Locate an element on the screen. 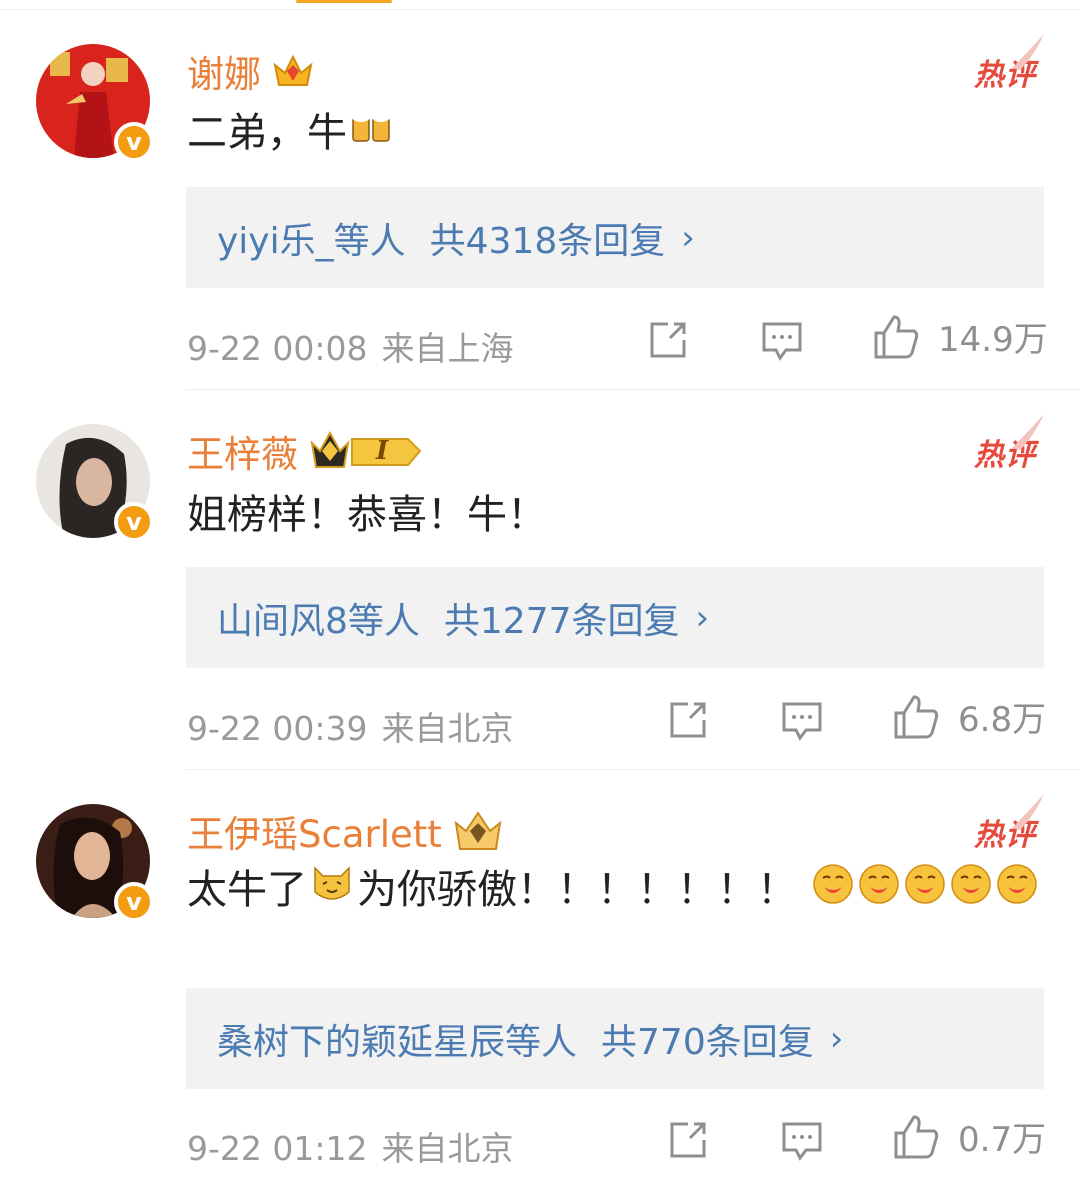  replies-users: 山间风8等人 is located at coordinates (318, 621).